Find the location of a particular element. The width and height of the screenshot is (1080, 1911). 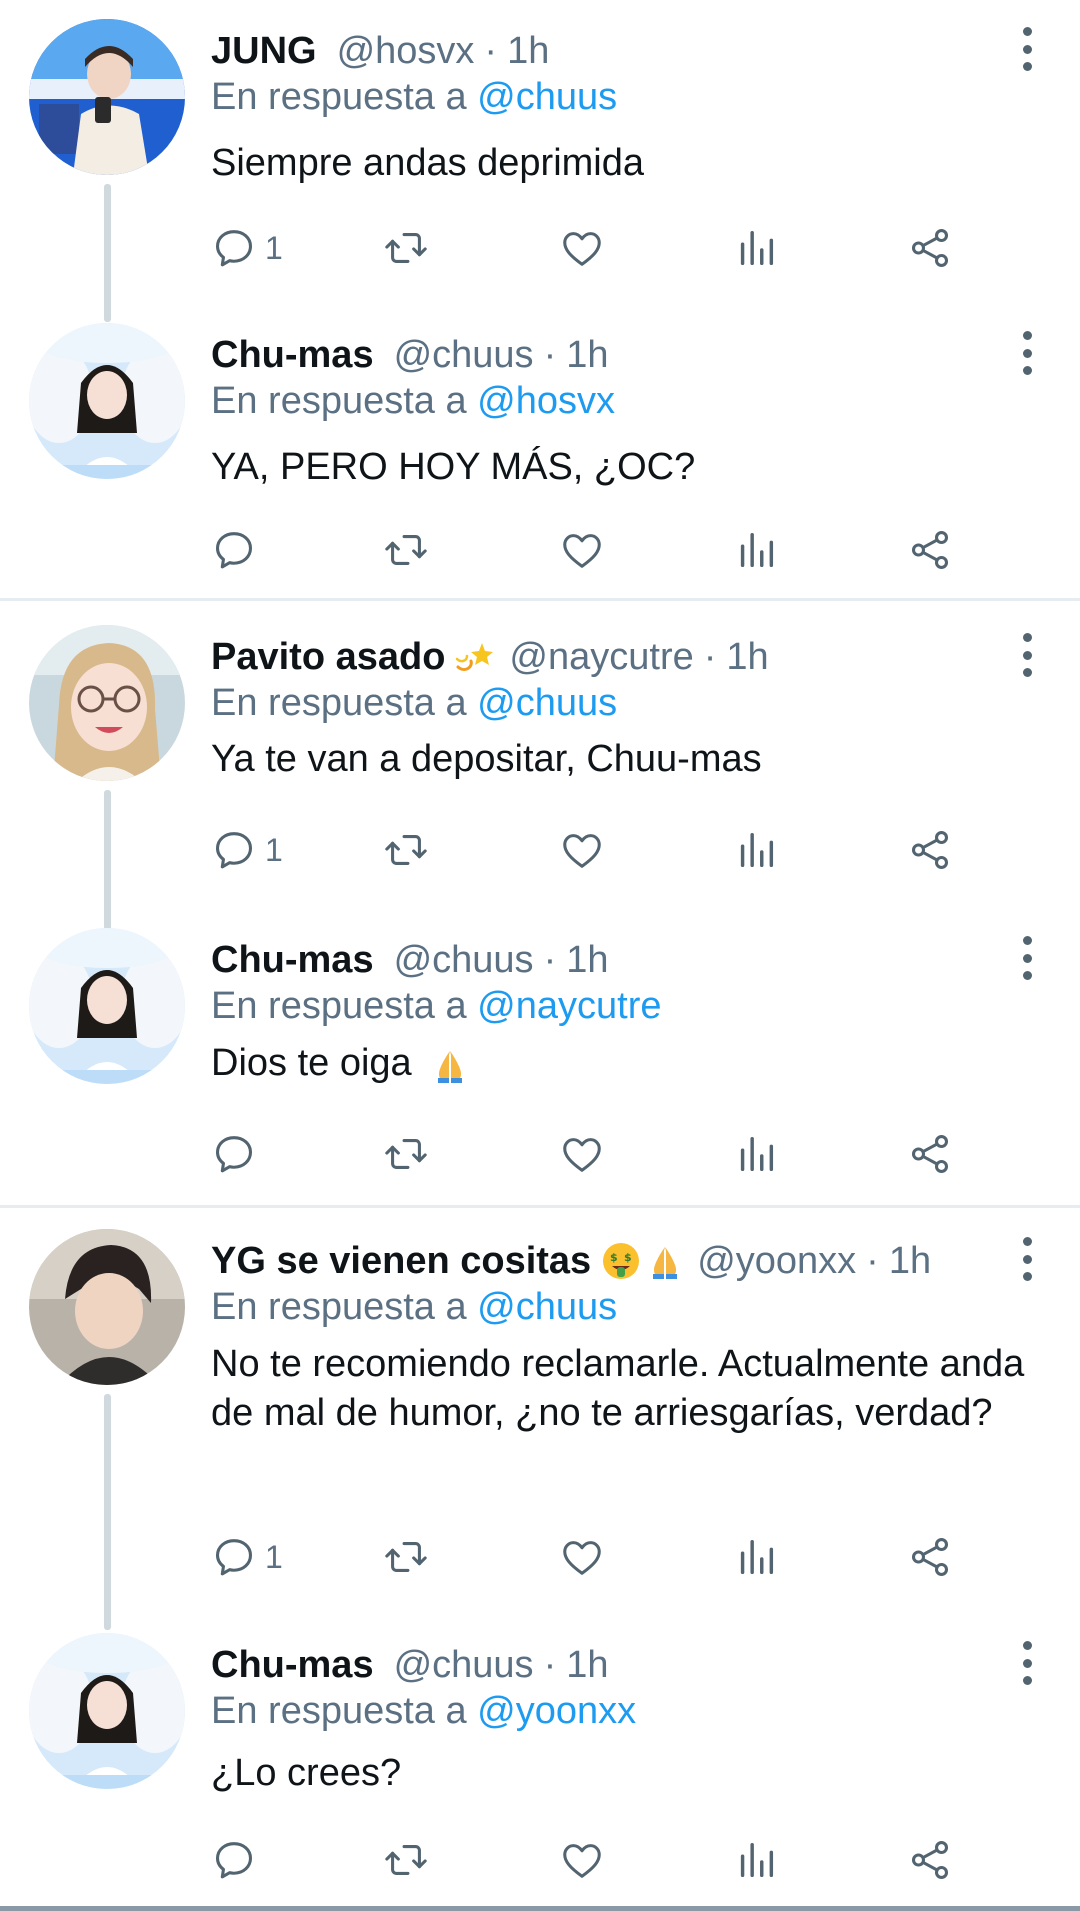

reply-context: En respuesta a @naycutre is located at coordinates (436, 1006).